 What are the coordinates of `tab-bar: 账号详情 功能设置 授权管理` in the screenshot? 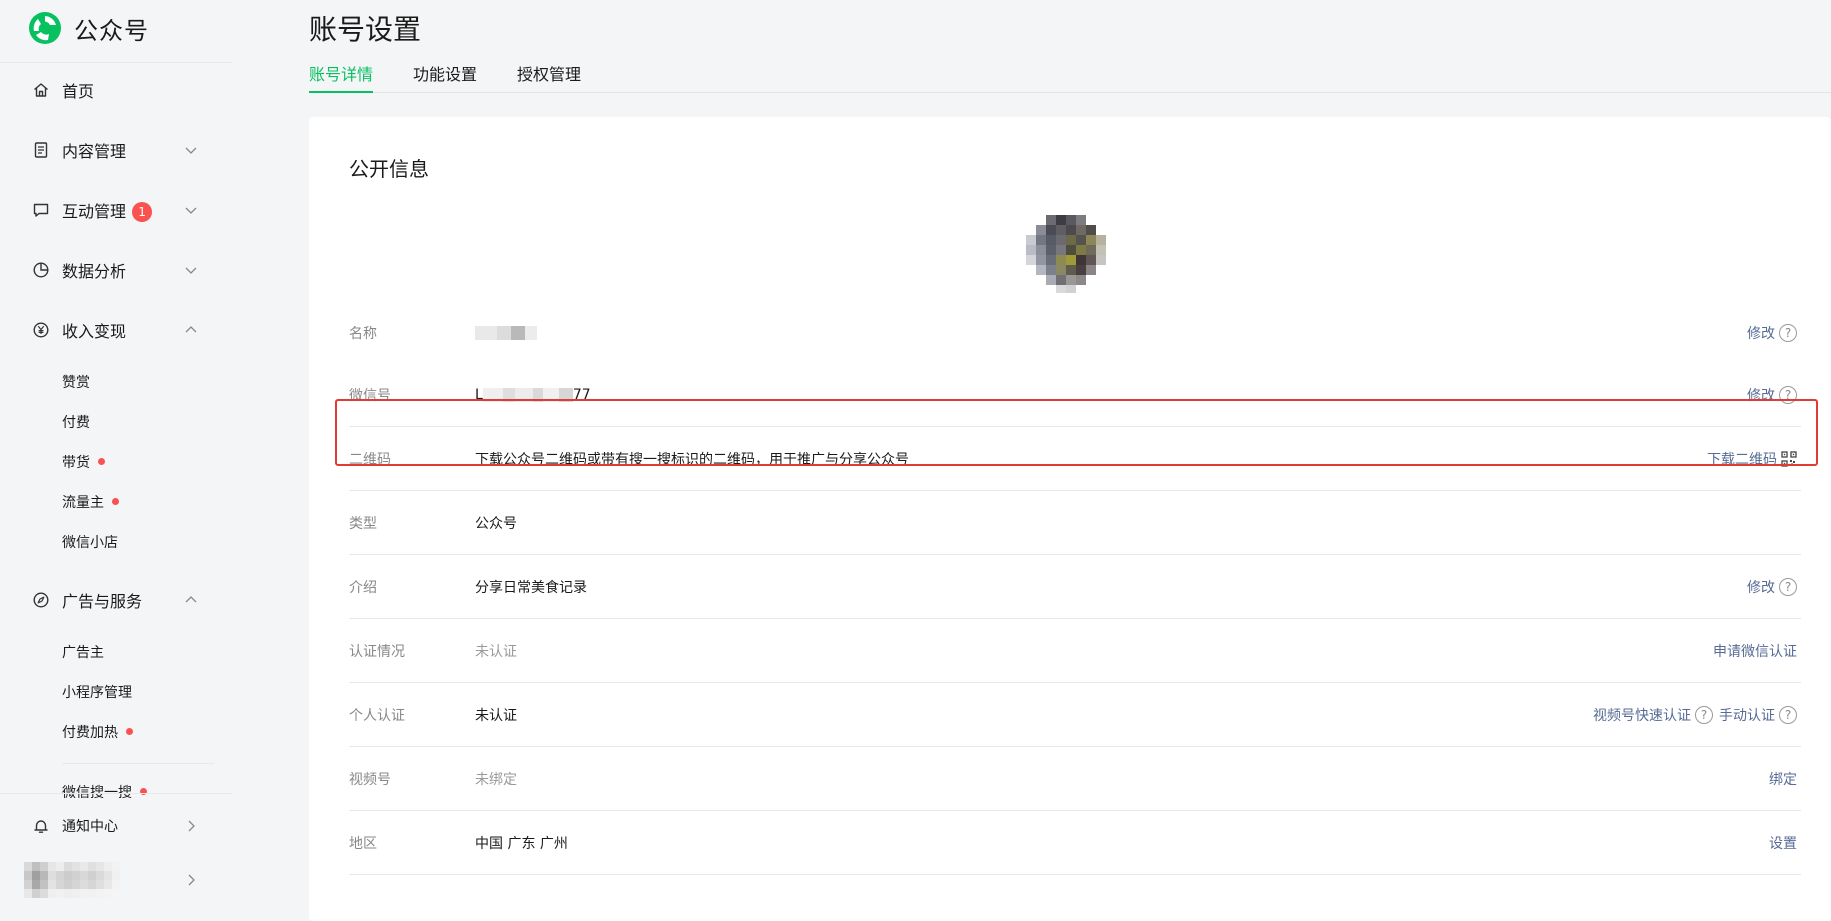 It's located at (1070, 77).